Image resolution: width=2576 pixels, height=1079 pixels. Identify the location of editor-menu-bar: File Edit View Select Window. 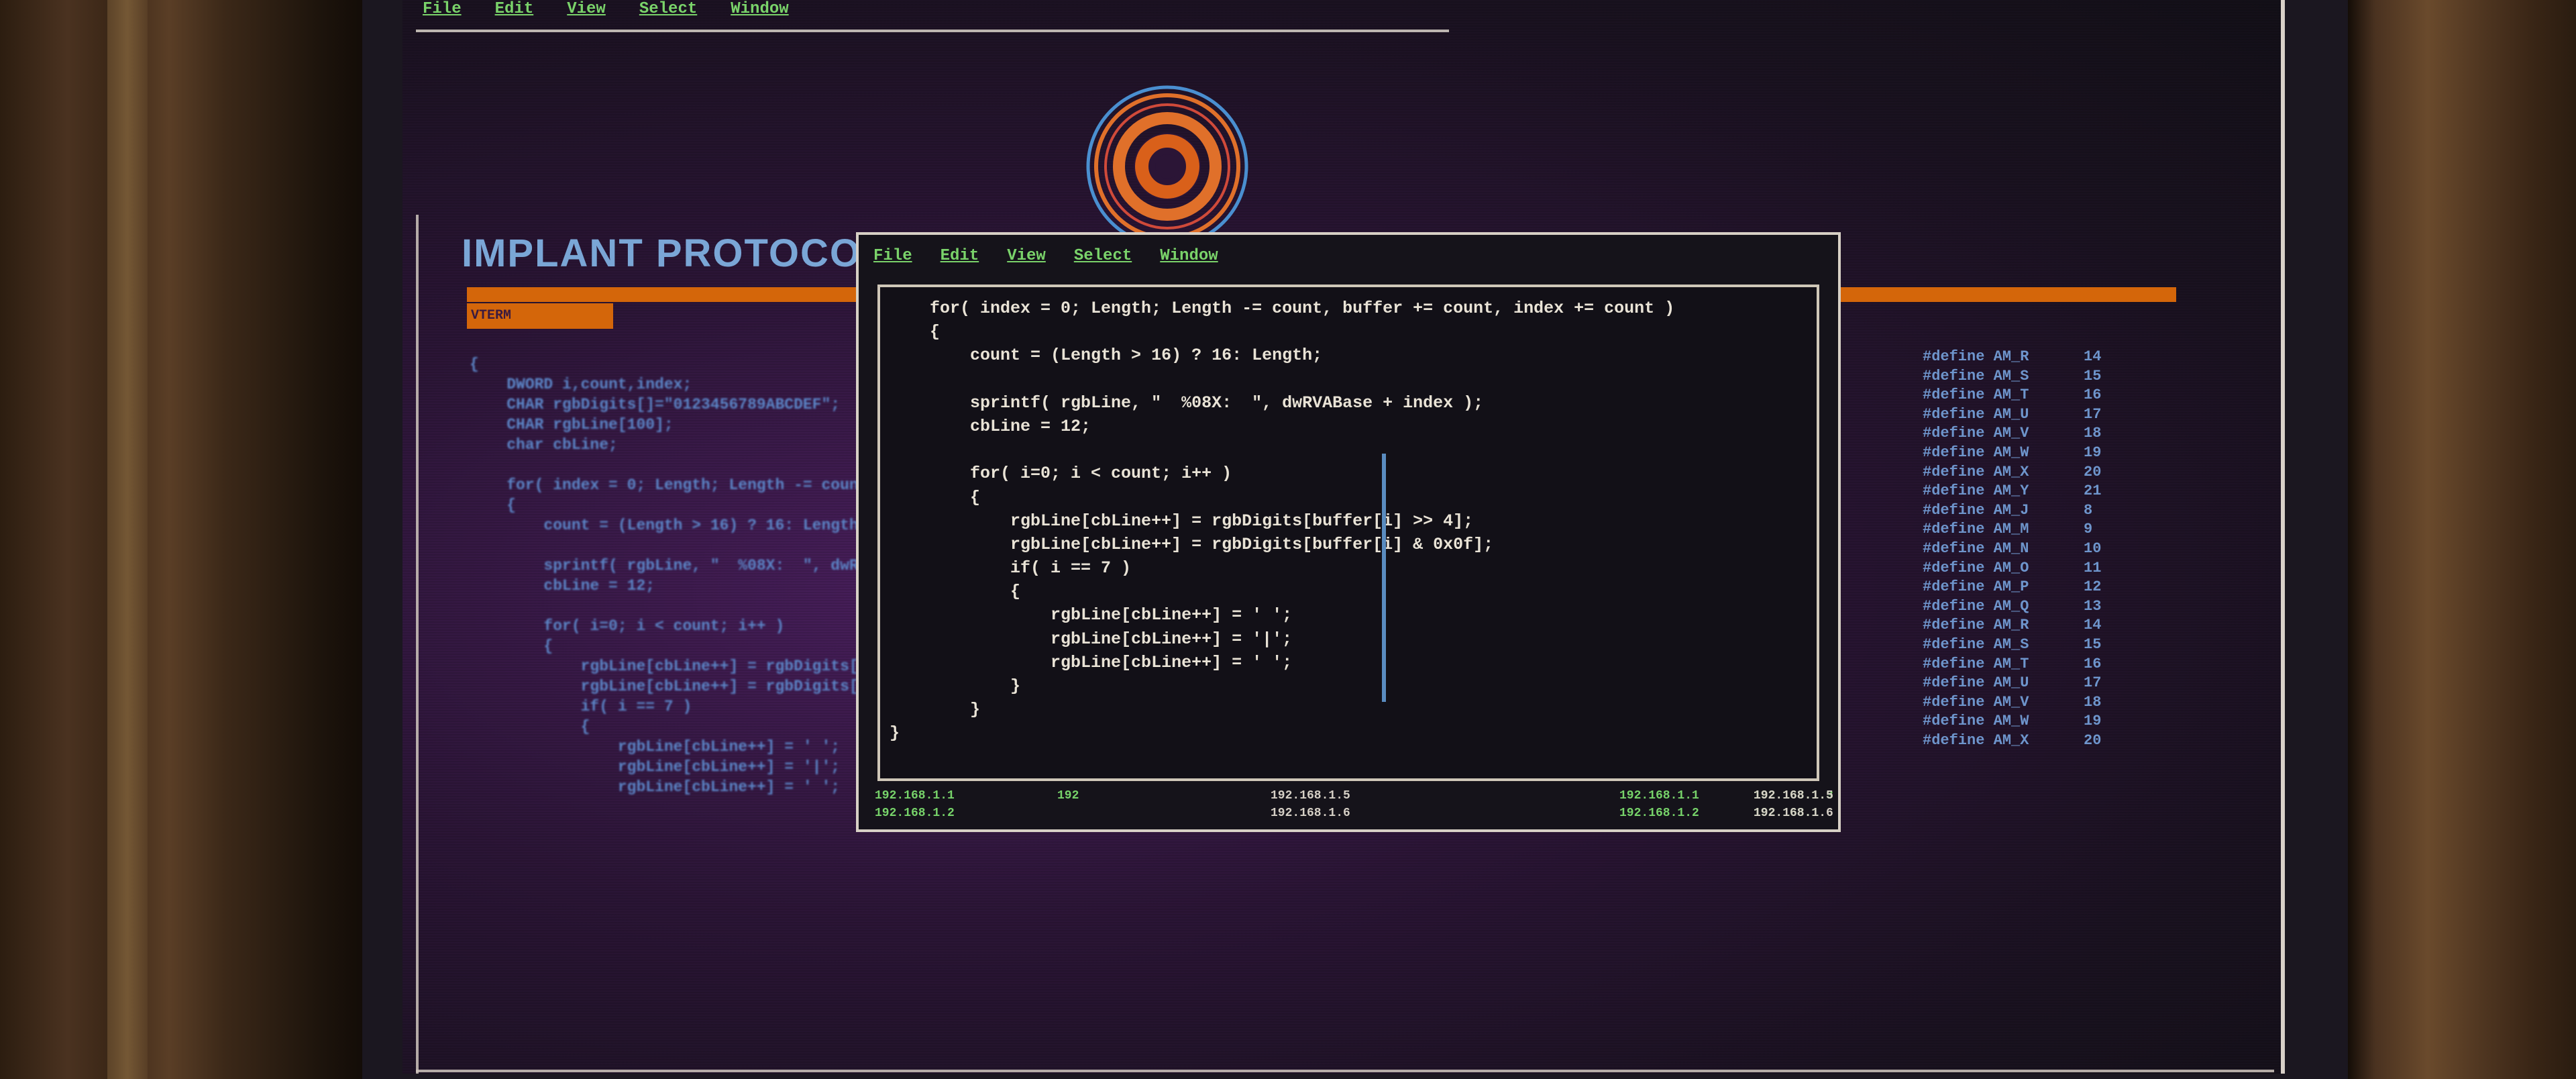
(1045, 256).